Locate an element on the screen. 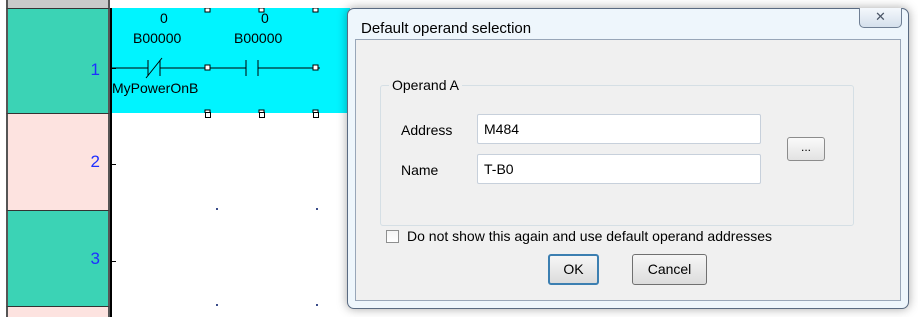 This screenshot has width=918, height=317. ladder-rung-1-diagram is located at coordinates (230, 60).